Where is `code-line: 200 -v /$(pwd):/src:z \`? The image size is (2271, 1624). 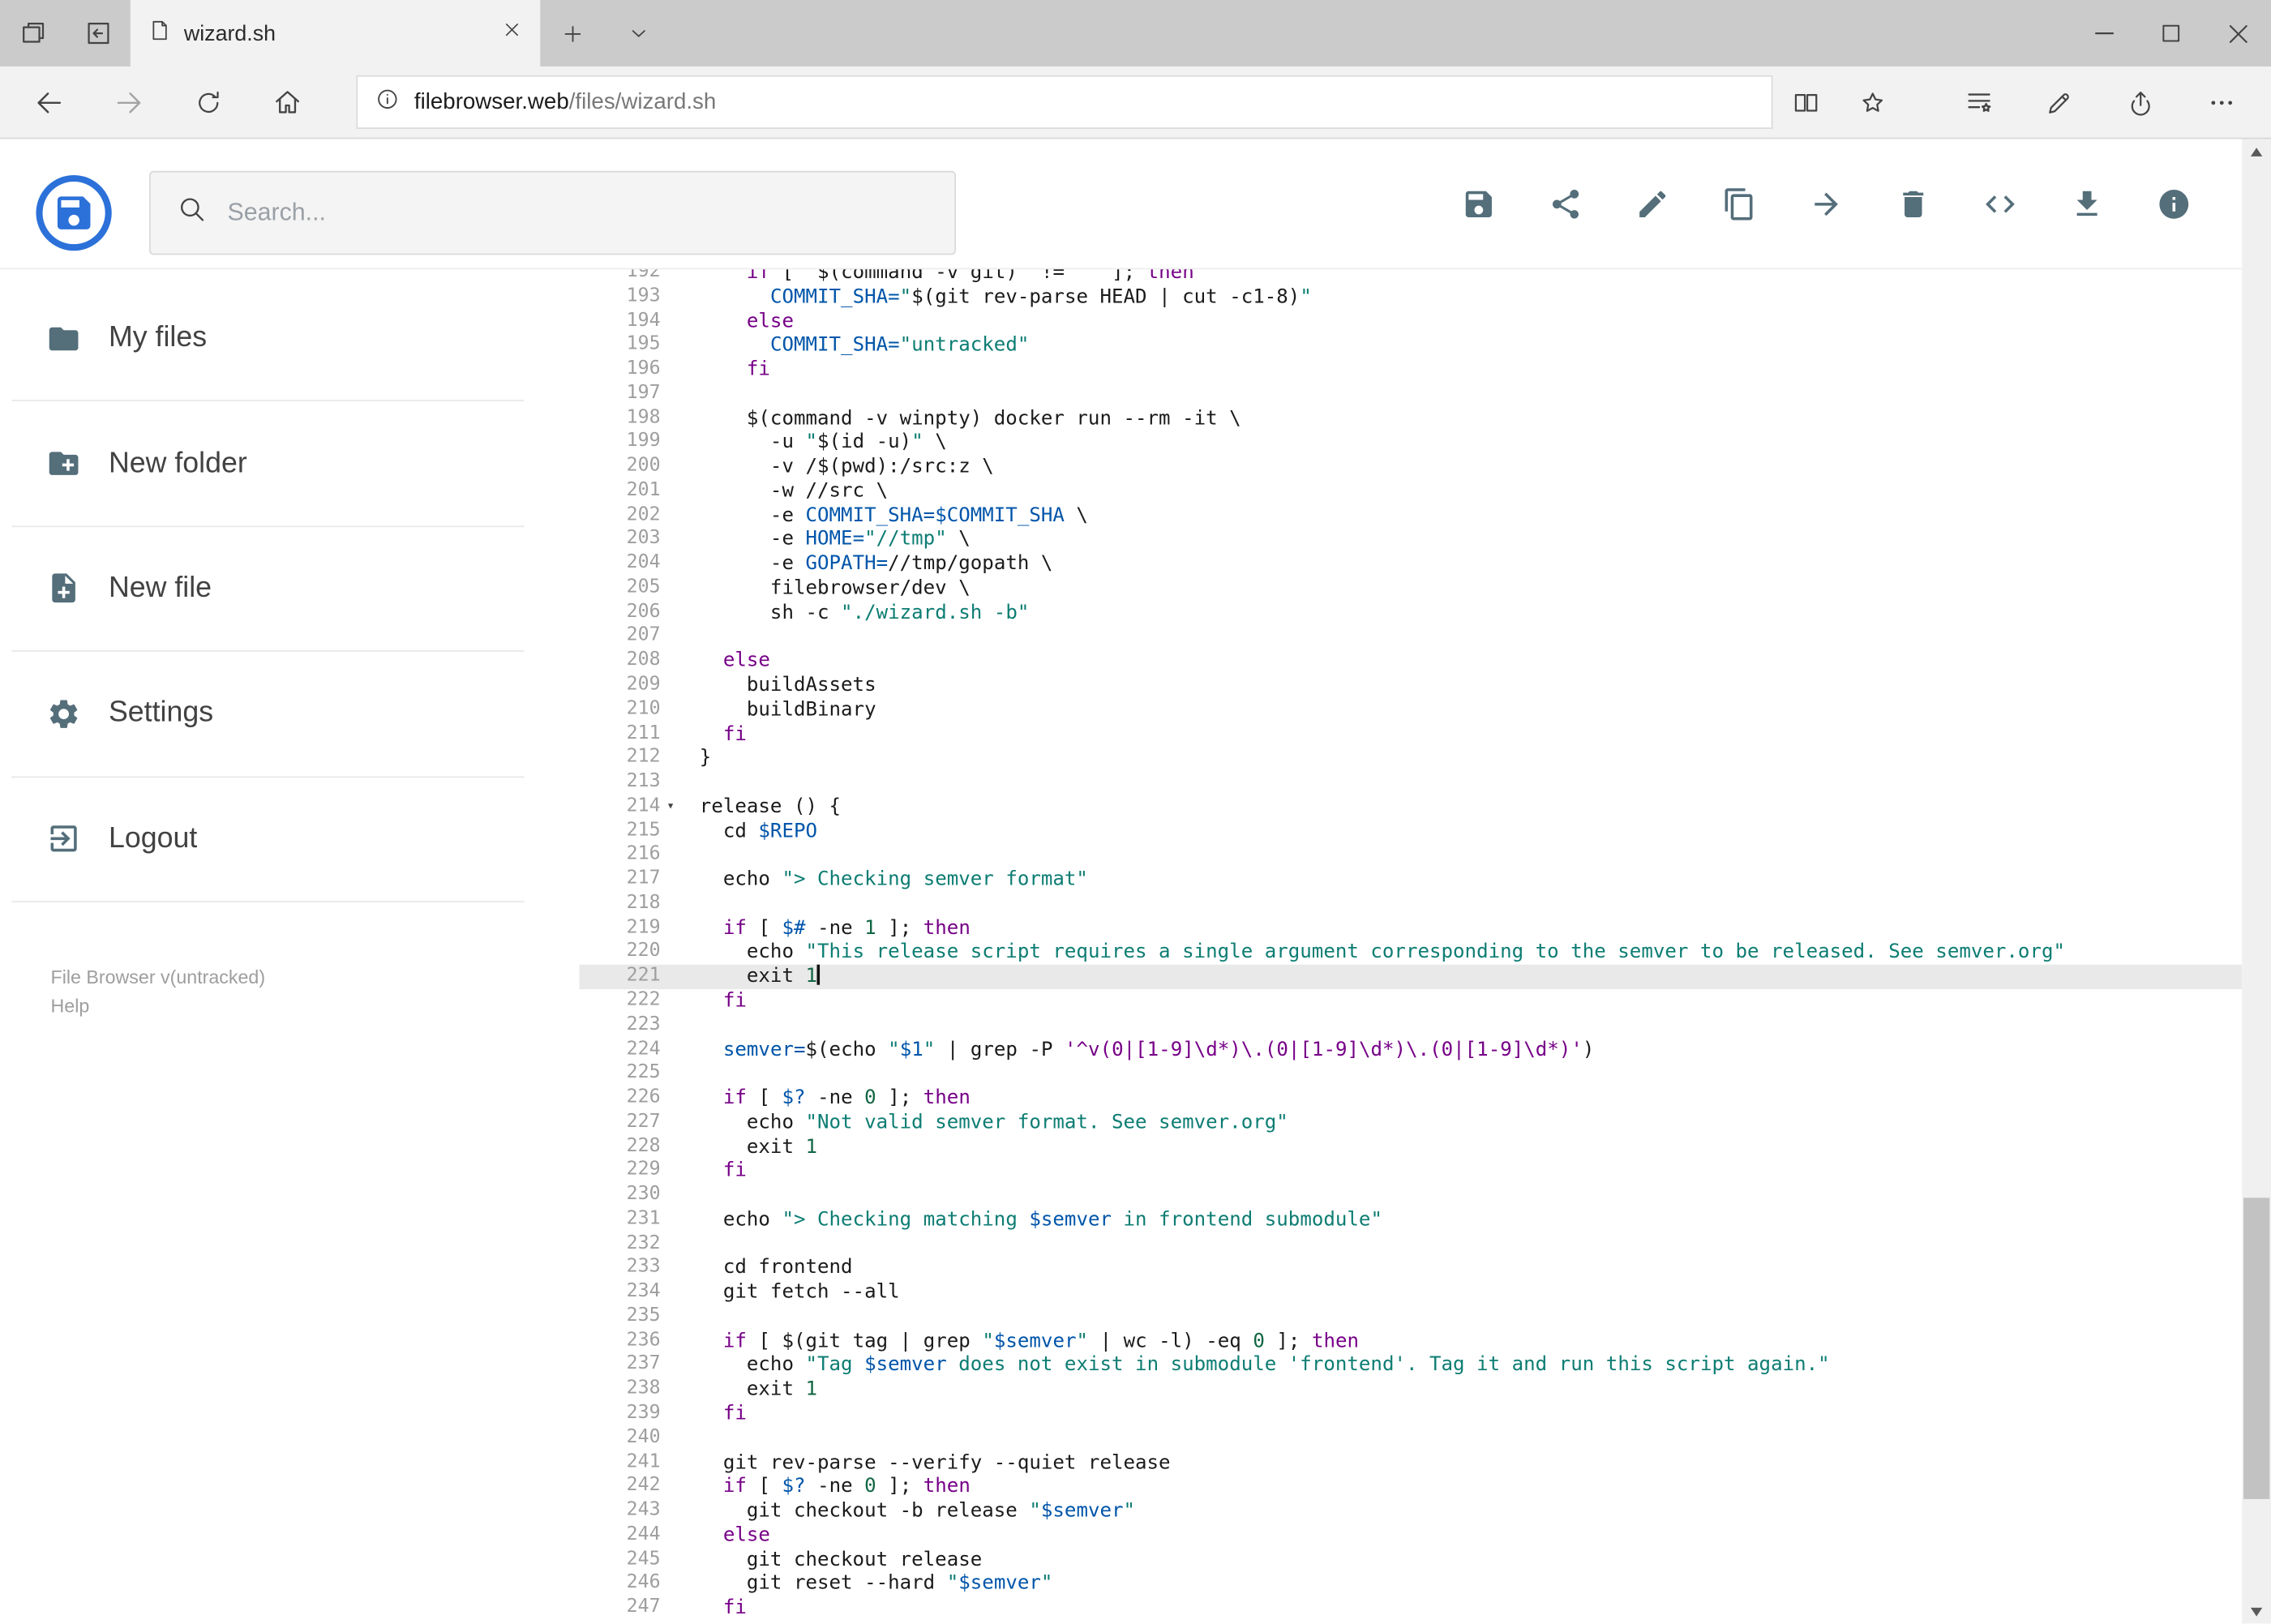 code-line: 200 -v /$(pwd):/src:z \ is located at coordinates (1411, 467).